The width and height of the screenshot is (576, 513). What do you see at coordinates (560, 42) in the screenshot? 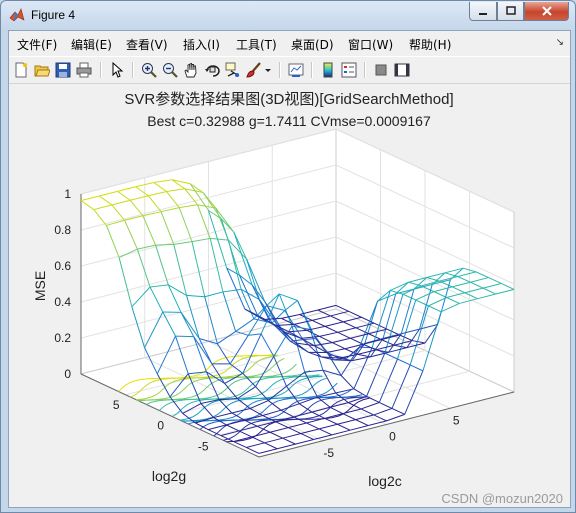
I see `menu-dock-arrow-icon: ↘` at bounding box center [560, 42].